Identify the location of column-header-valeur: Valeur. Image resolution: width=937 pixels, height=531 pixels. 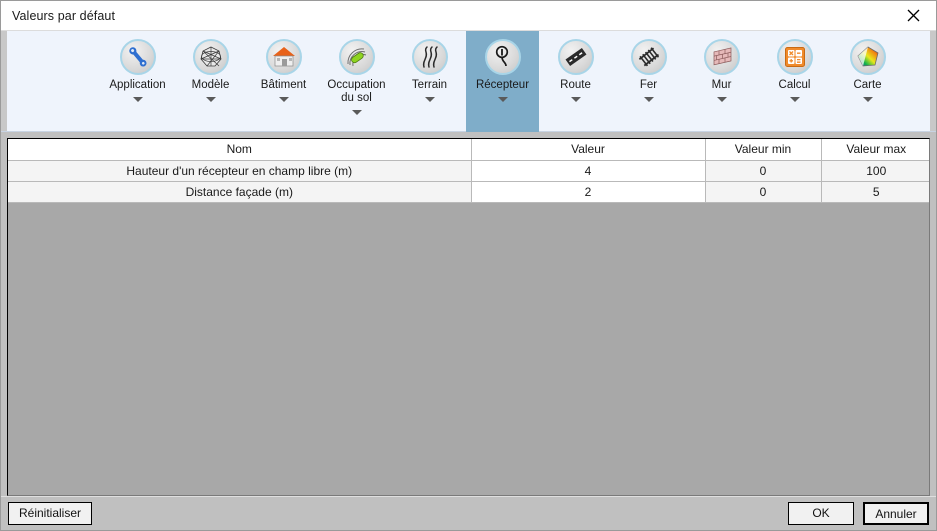
(588, 150).